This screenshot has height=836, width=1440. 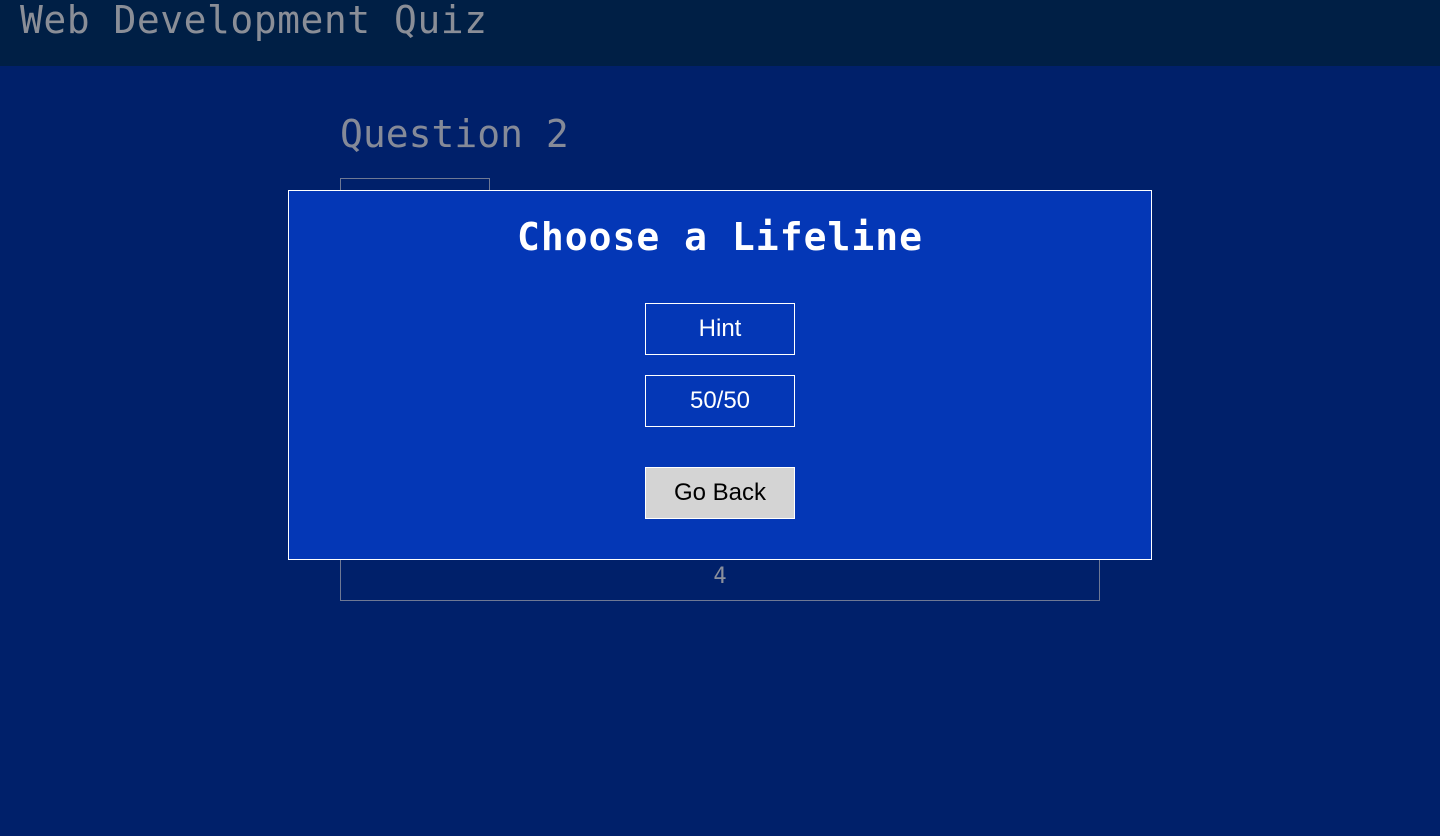 What do you see at coordinates (254, 21) in the screenshot?
I see `app-title: Web Development Quiz` at bounding box center [254, 21].